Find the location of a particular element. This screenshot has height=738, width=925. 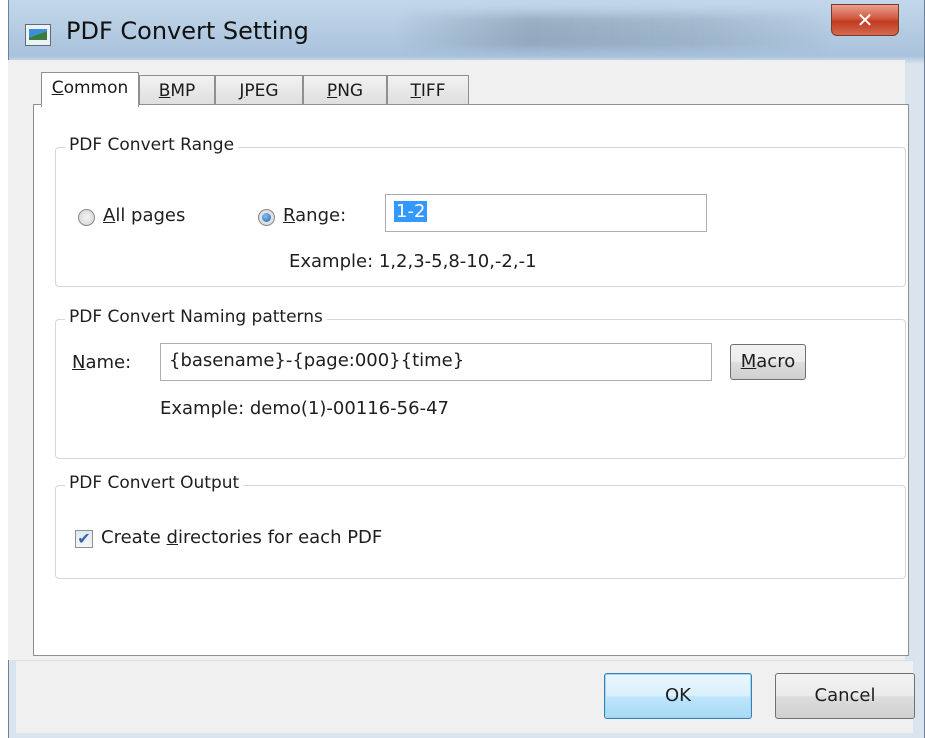

tab-tiff-label: IFF is located at coordinates (433, 91).